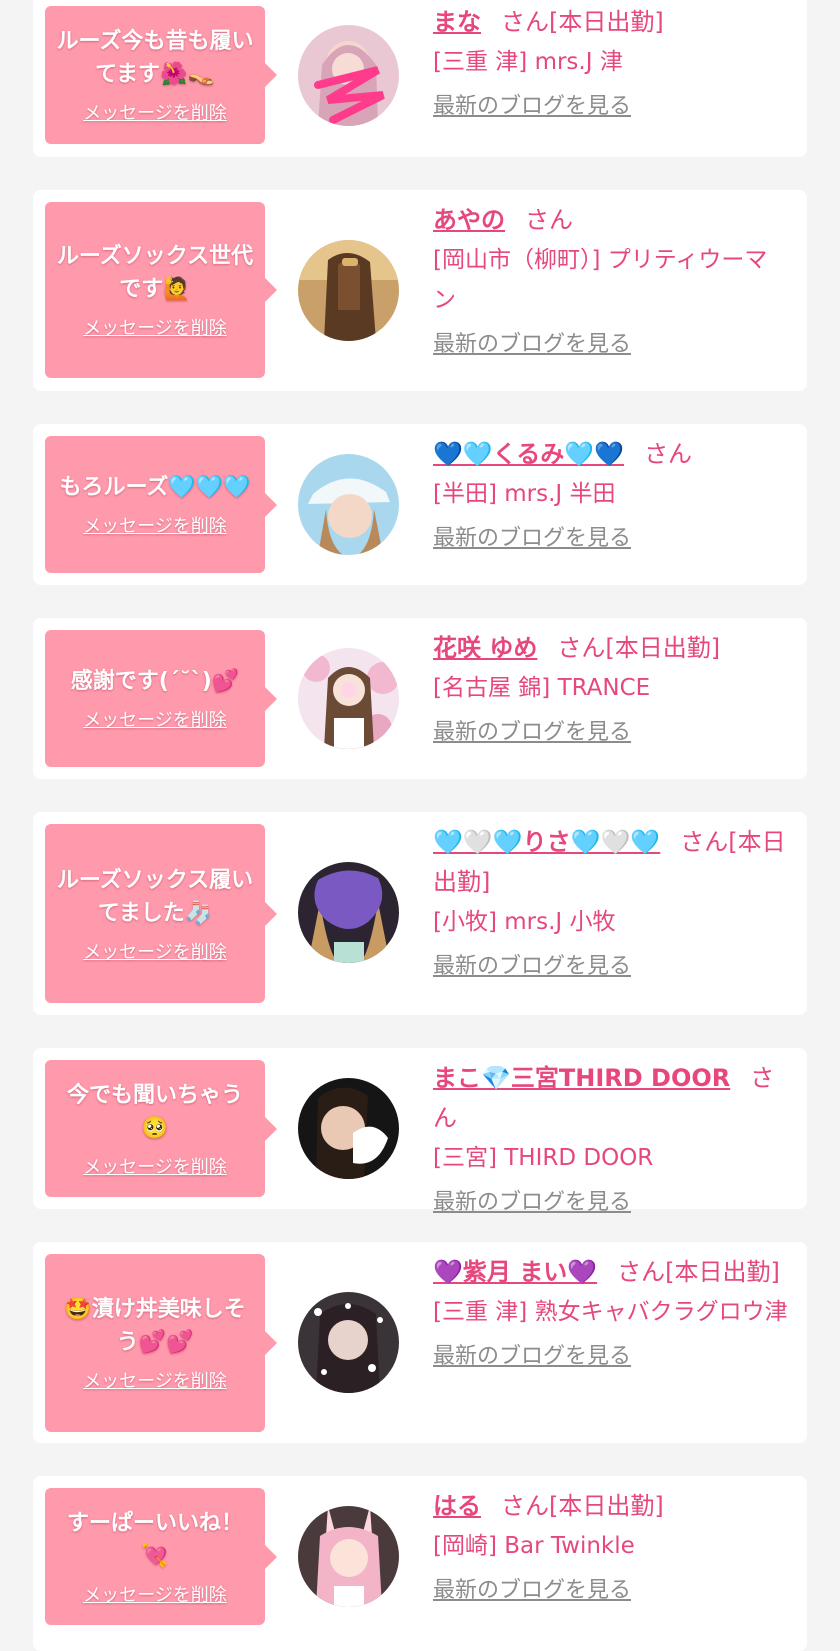  What do you see at coordinates (161, 698) in the screenshot?
I see `message-bubble: 感謝です(ˊ˘ˋ)💕 メッセージを削除` at bounding box center [161, 698].